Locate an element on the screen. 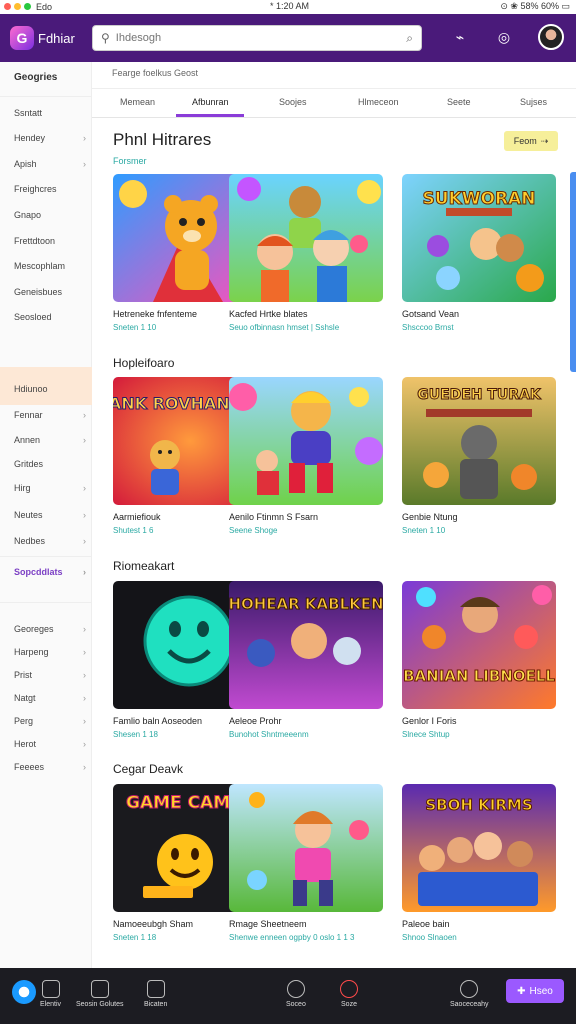 Image resolution: width=576 pixels, height=1024 pixels. taskbar-item: Bicaten is located at coordinates (155, 994).